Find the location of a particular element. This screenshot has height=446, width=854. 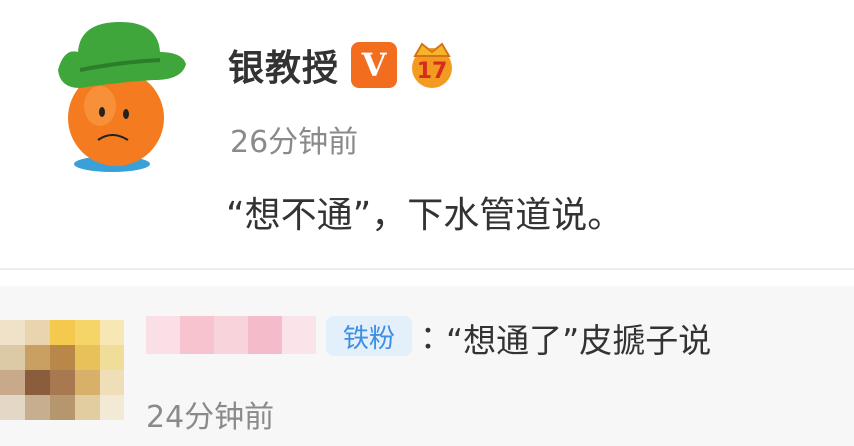

author-name: 银教授 is located at coordinates (283, 65).